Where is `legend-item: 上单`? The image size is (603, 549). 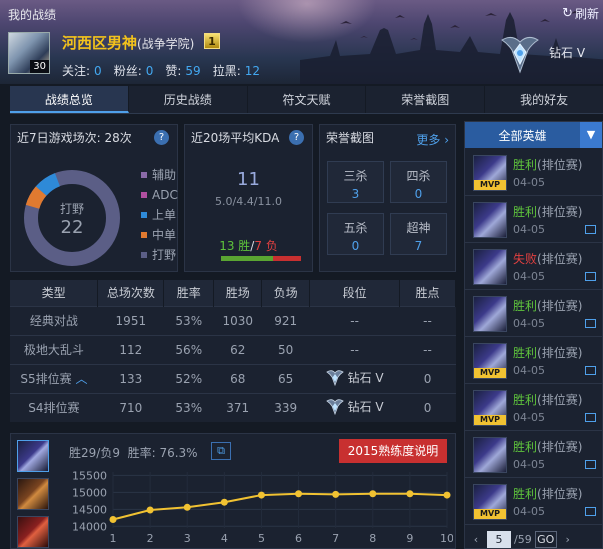 legend-item: 上单 is located at coordinates (159, 215).